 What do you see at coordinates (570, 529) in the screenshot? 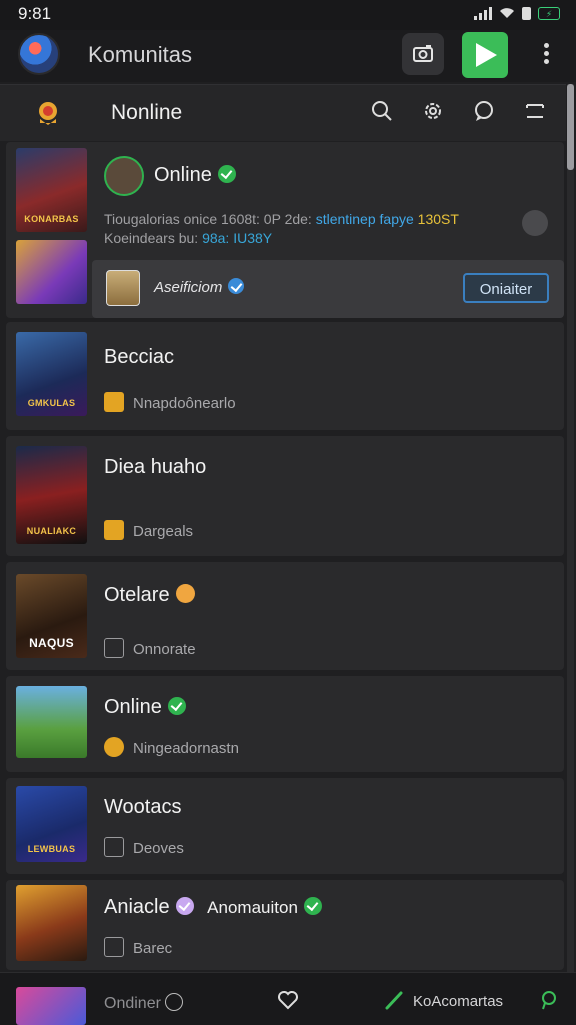
I see `scrollbar` at bounding box center [570, 529].